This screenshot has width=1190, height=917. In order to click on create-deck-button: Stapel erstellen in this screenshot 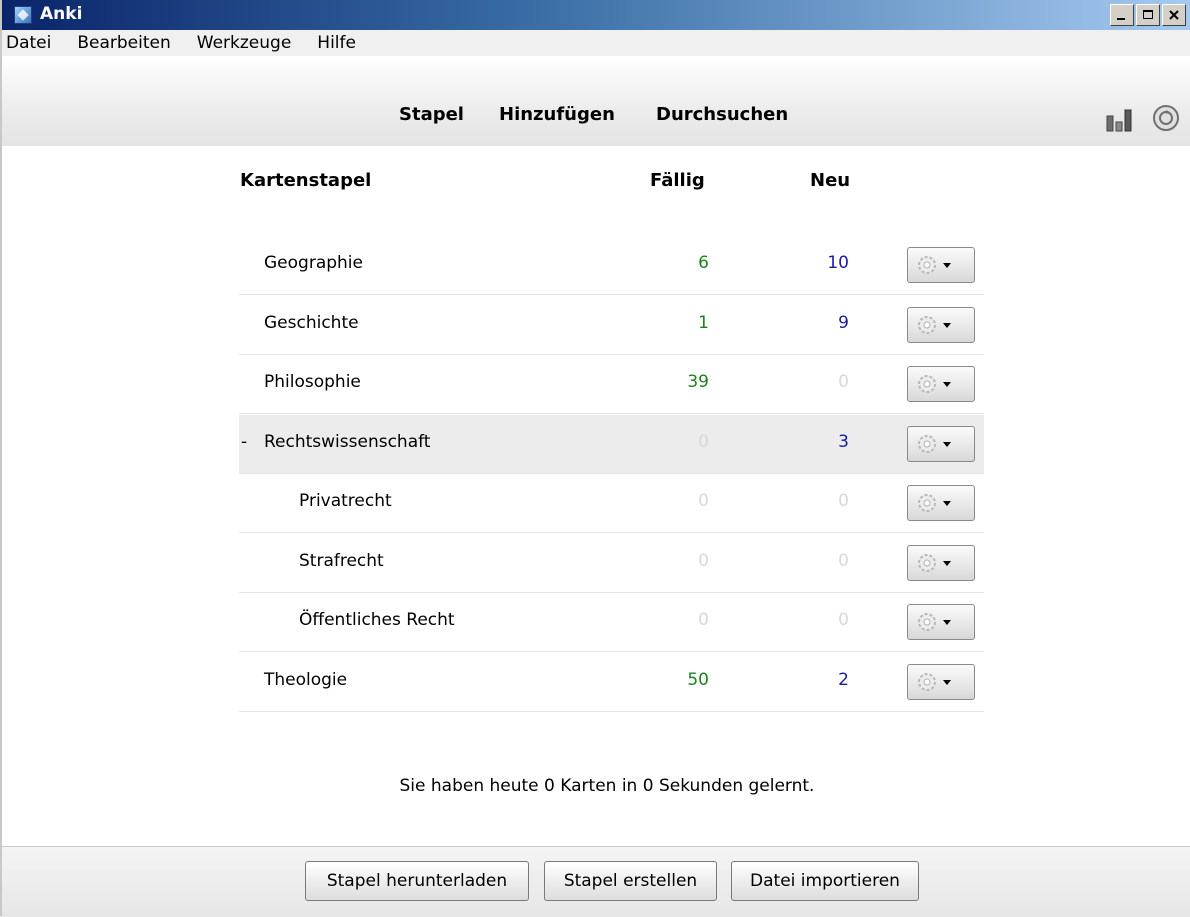, I will do `click(630, 881)`.